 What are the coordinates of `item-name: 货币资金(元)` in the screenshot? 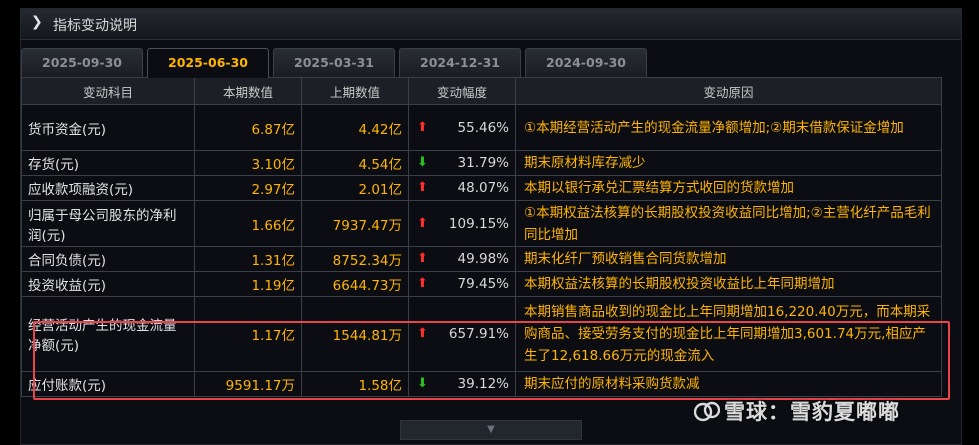 It's located at (108, 127).